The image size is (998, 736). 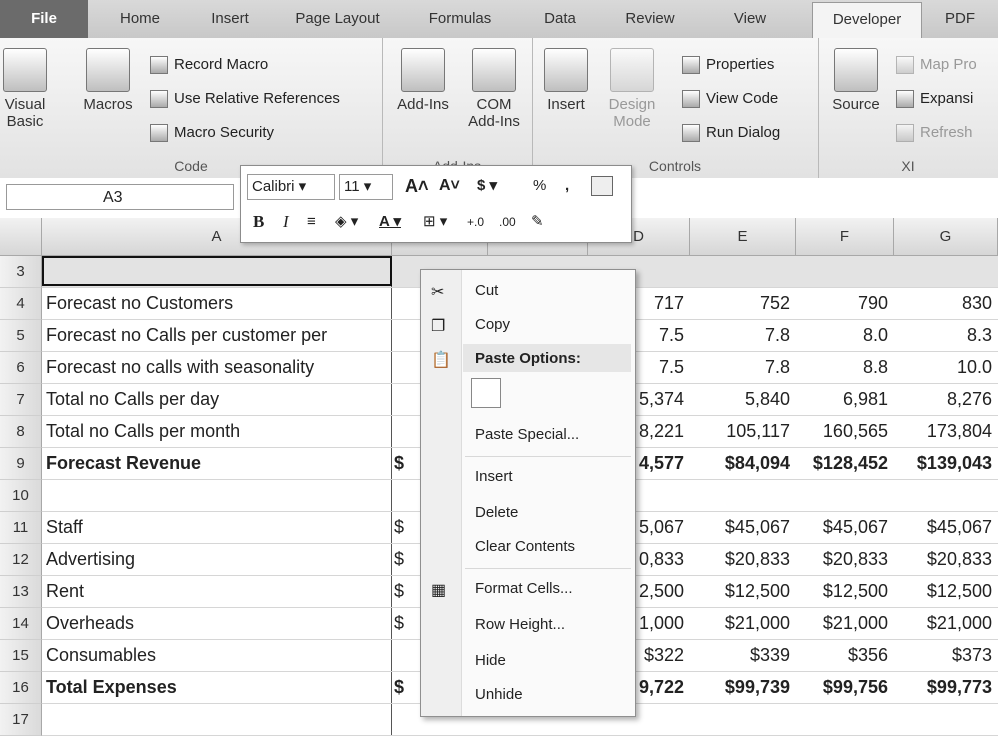 I want to click on cell-label: Overheads, so click(x=219, y=623).